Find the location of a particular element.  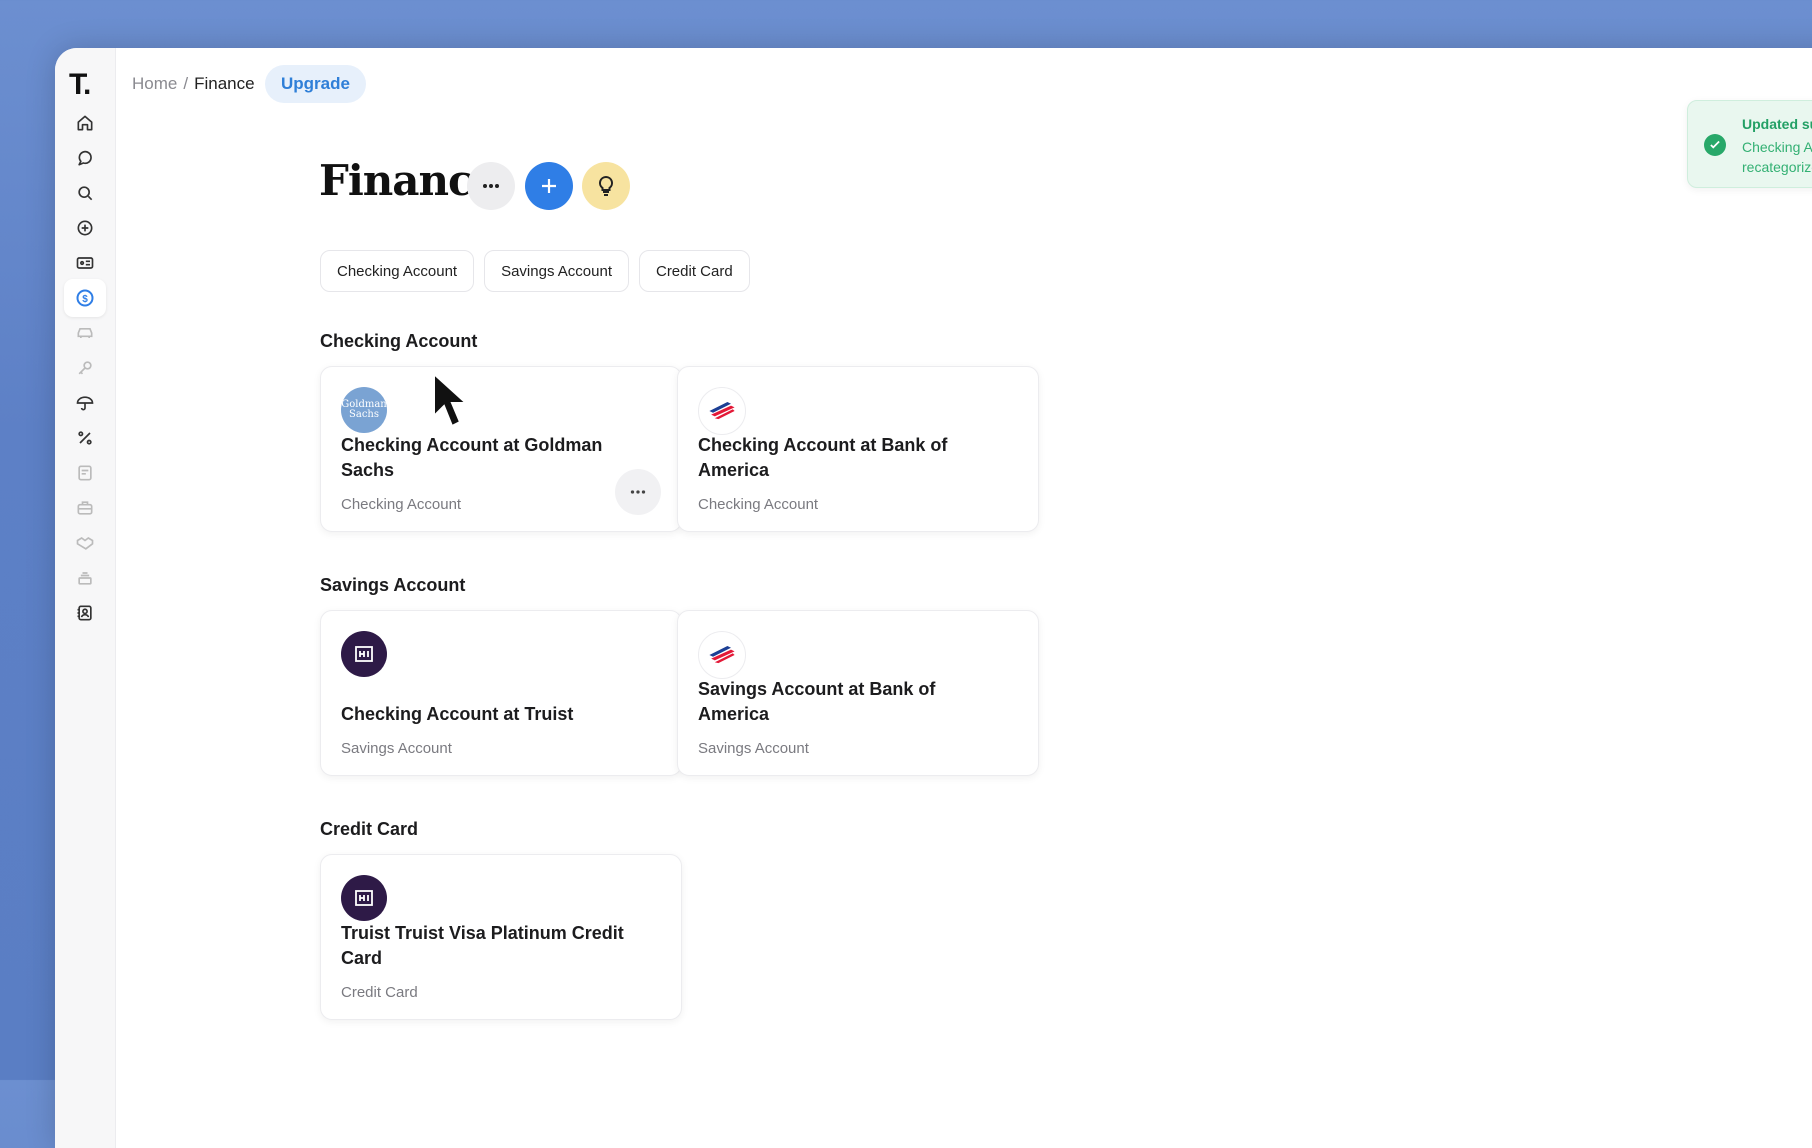

handshake-icon is located at coordinates (85, 543).